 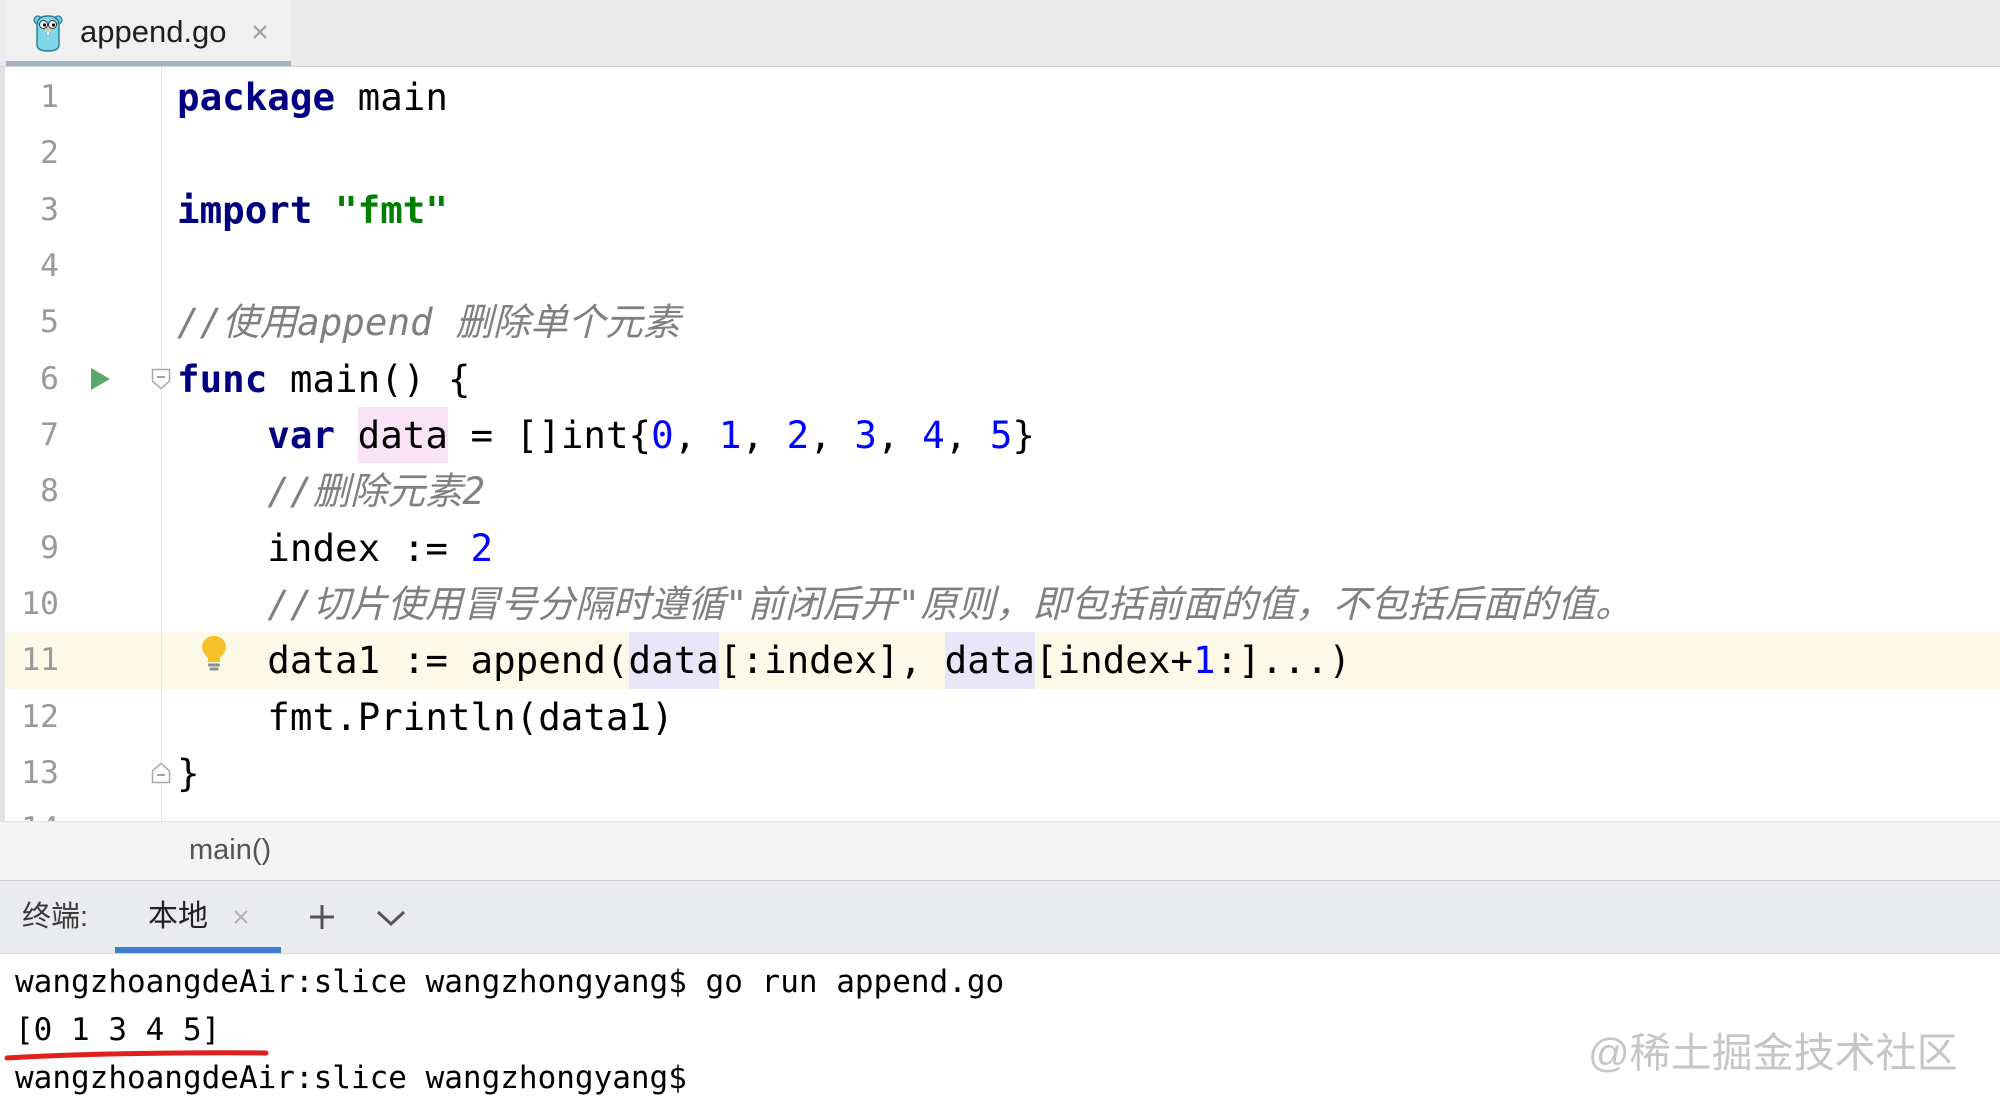 What do you see at coordinates (549, 434) in the screenshot?
I see `text-token: = []int{` at bounding box center [549, 434].